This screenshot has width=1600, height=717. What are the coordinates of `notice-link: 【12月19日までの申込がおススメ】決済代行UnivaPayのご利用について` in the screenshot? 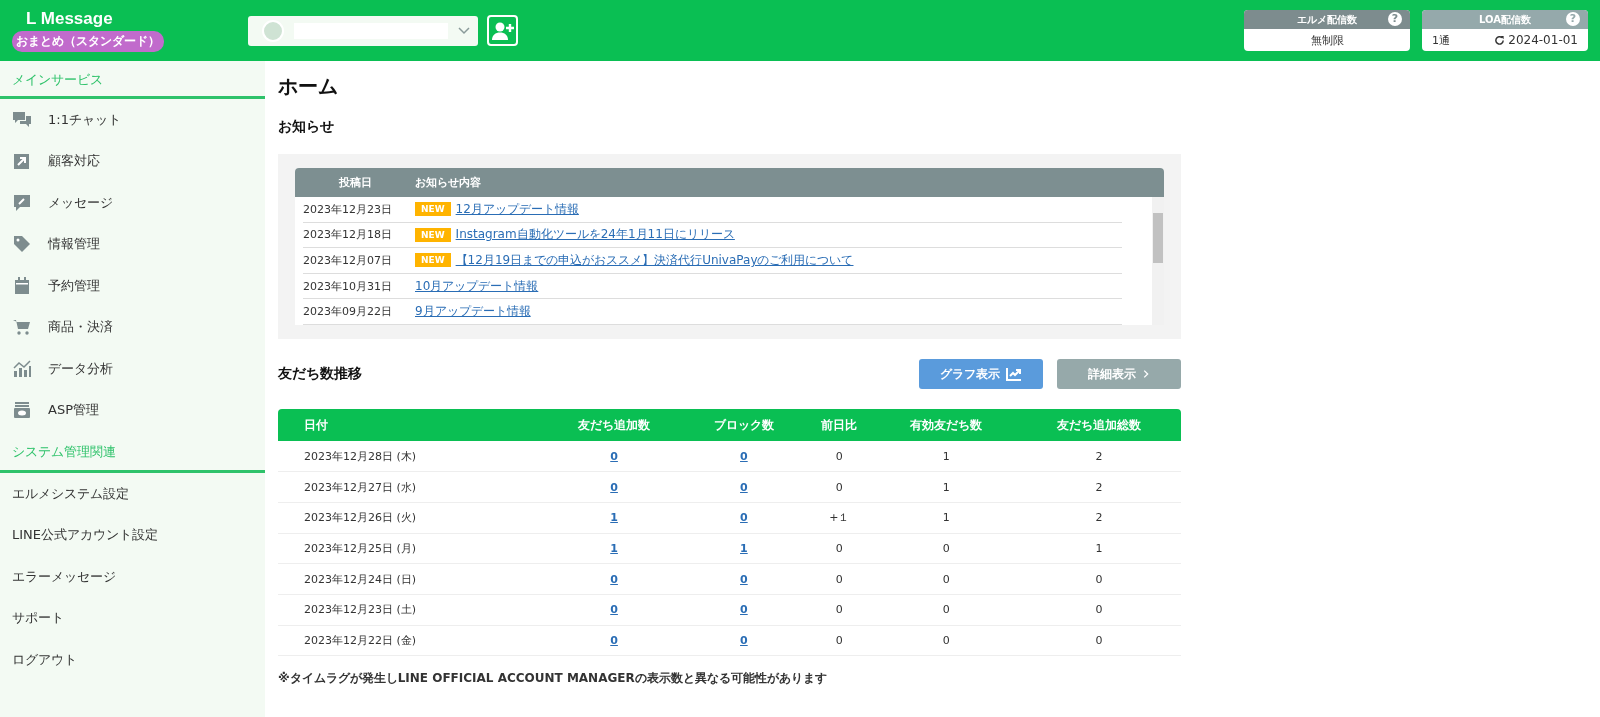 It's located at (654, 260).